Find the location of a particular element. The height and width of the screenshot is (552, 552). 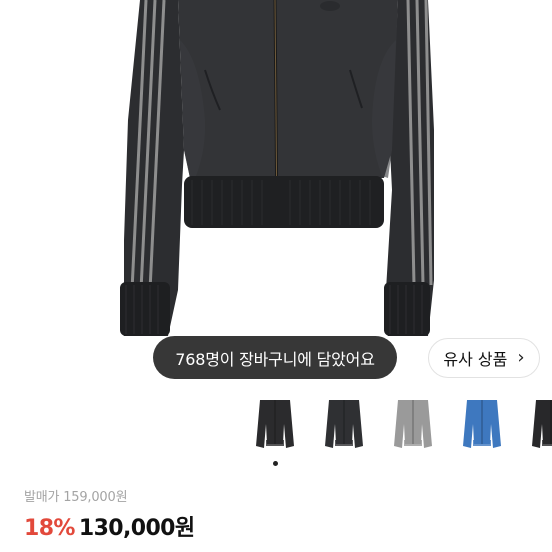

retail-price-label: 발매가 is located at coordinates (42, 497).